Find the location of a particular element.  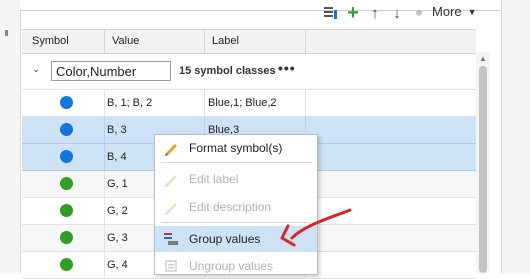

ungroup-values-icon is located at coordinates (171, 266).